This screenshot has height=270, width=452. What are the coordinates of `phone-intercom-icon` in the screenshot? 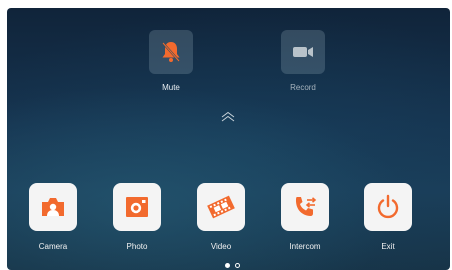 It's located at (306, 206).